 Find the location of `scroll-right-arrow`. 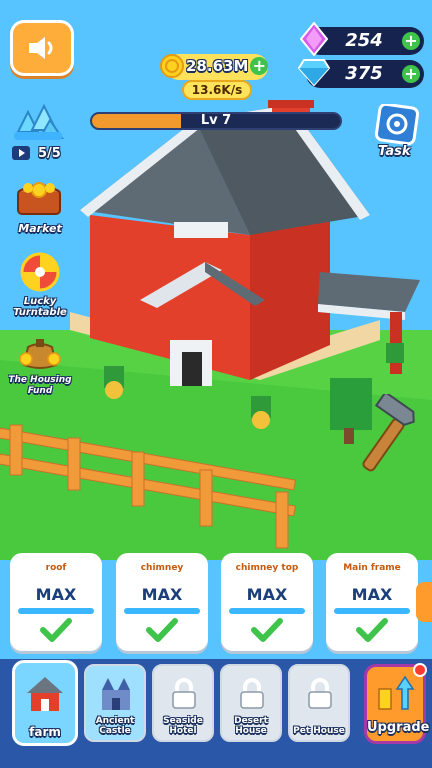

scroll-right-arrow is located at coordinates (424, 602).